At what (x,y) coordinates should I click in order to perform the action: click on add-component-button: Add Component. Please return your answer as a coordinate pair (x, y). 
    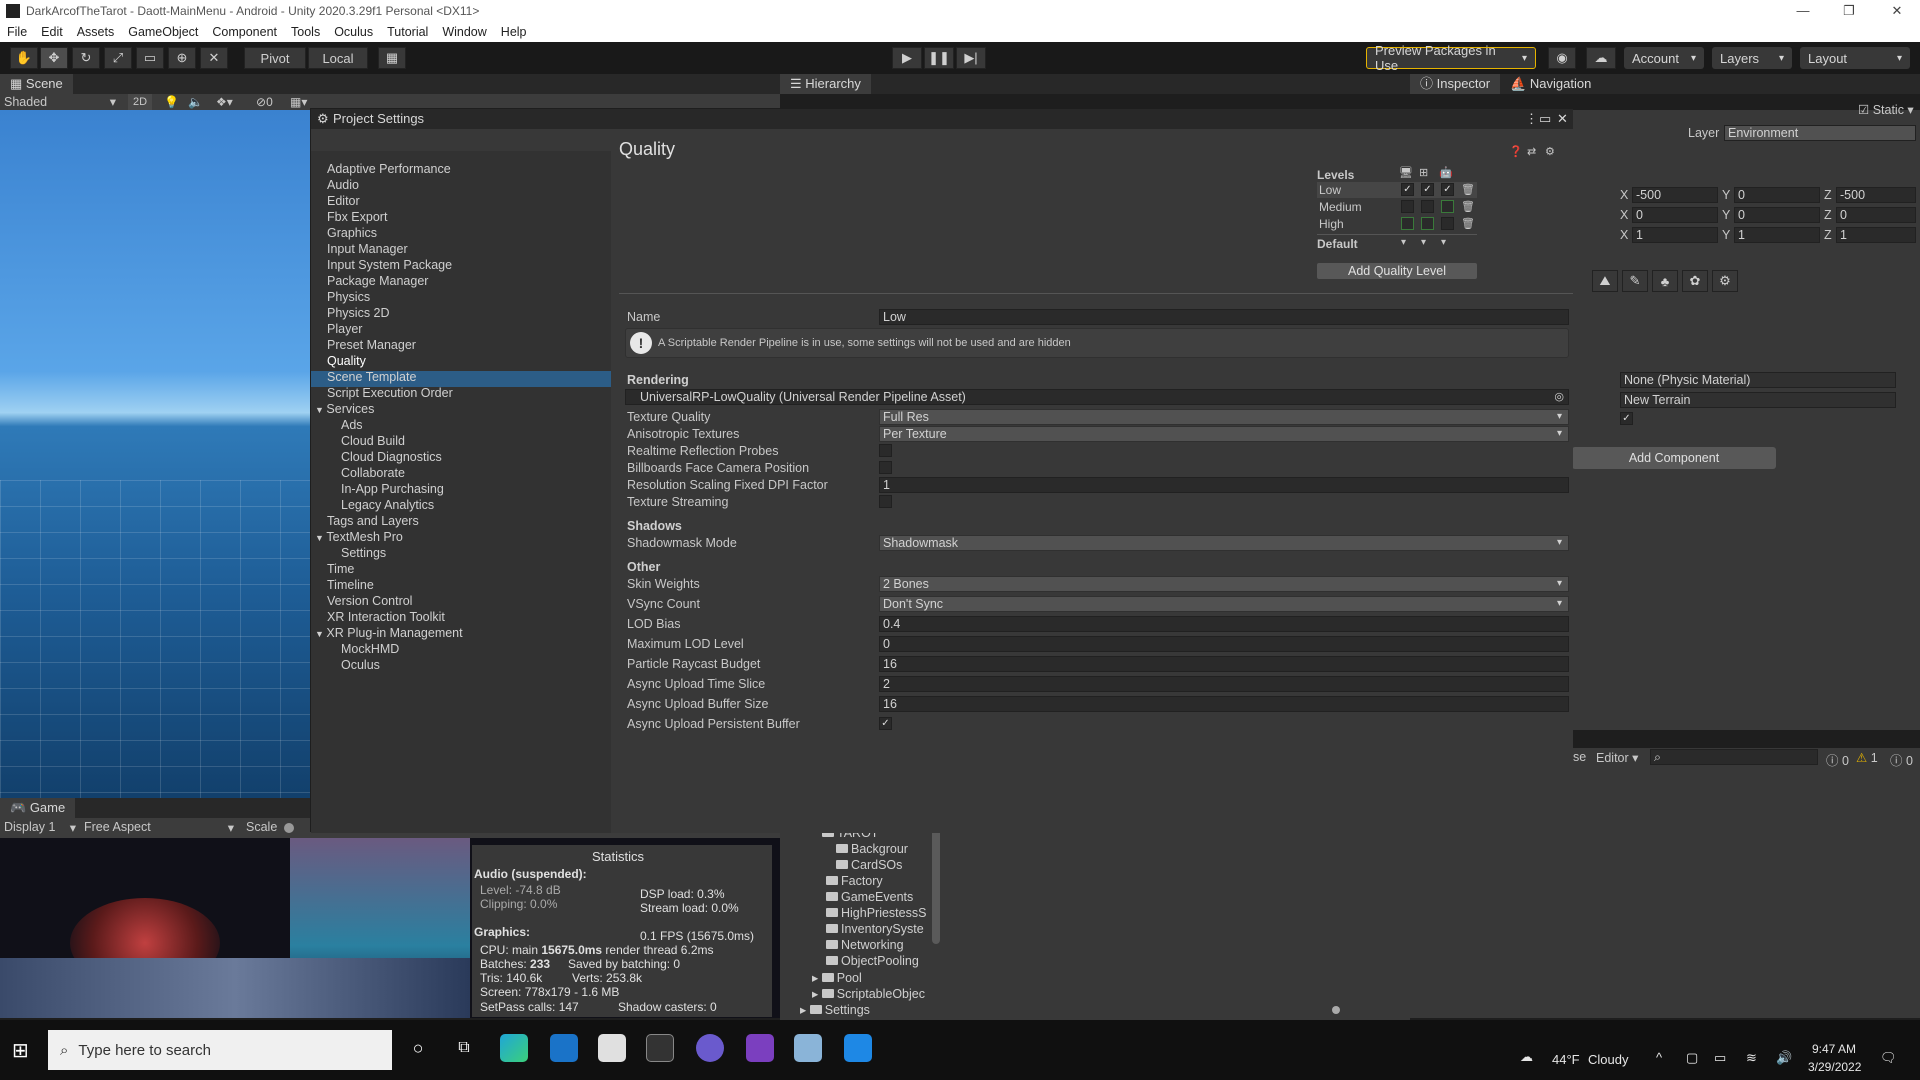
    Looking at the image, I should click on (1674, 458).